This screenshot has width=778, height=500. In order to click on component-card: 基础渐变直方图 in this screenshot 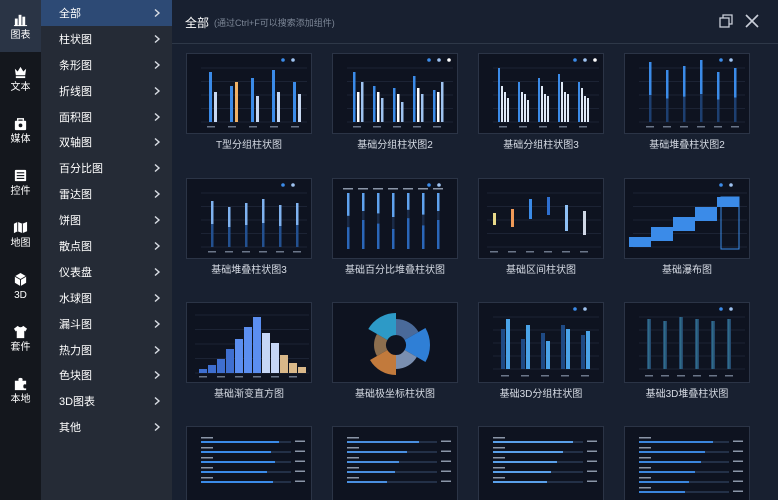, I will do `click(249, 351)`.